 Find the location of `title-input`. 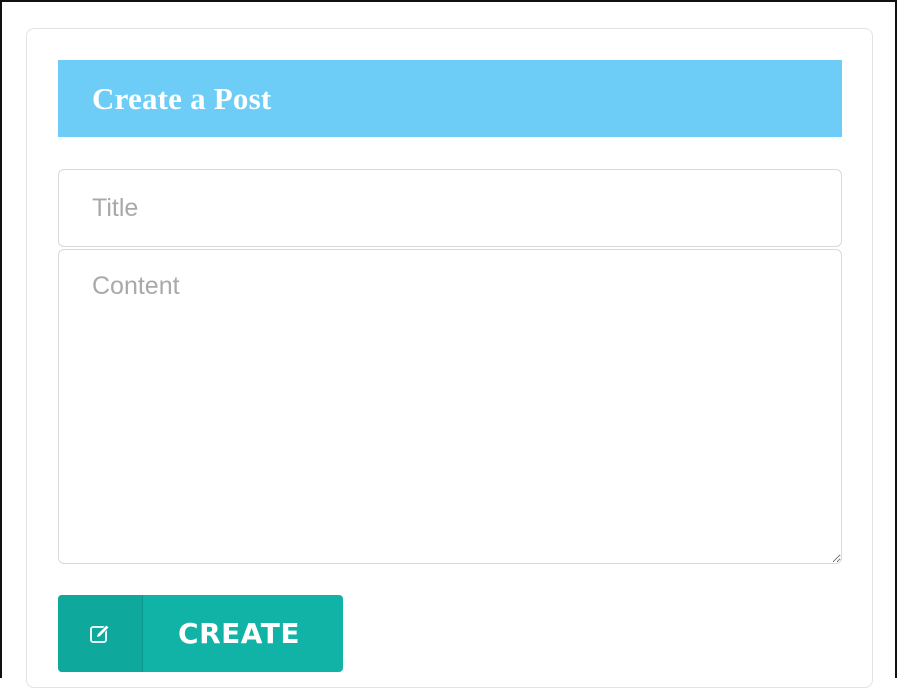

title-input is located at coordinates (450, 208).